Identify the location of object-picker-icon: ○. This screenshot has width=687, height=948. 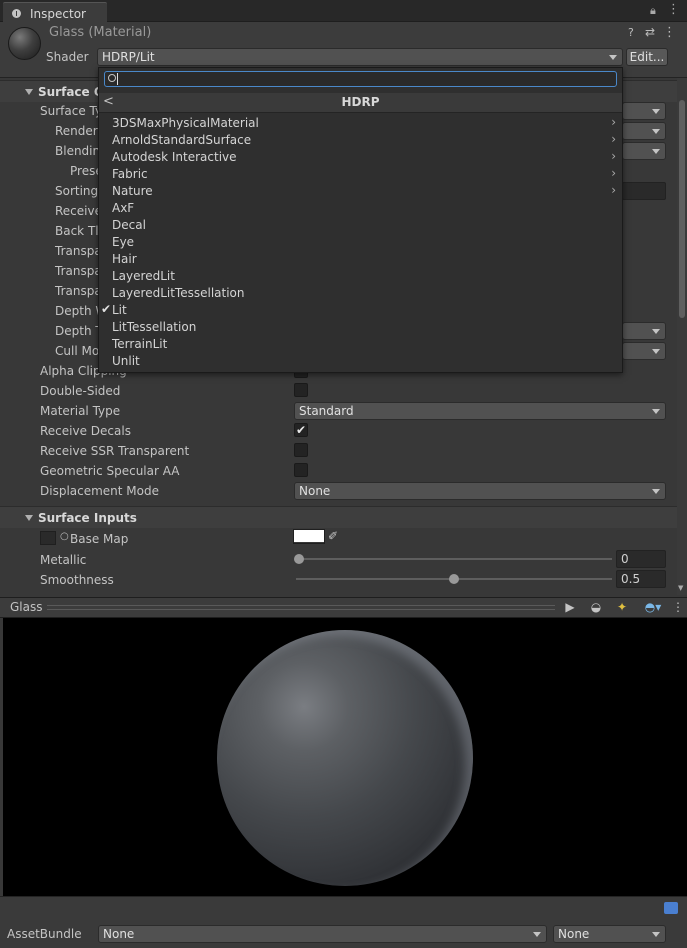
(64, 536).